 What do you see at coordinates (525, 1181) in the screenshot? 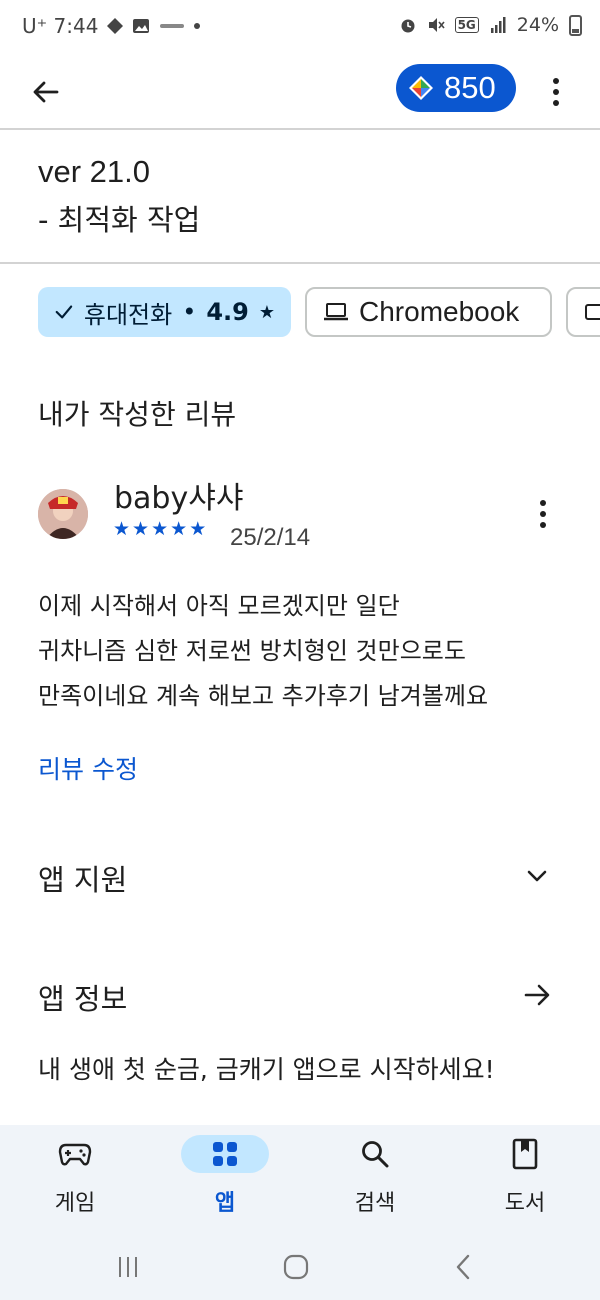
I see `nav-books: 도서` at bounding box center [525, 1181].